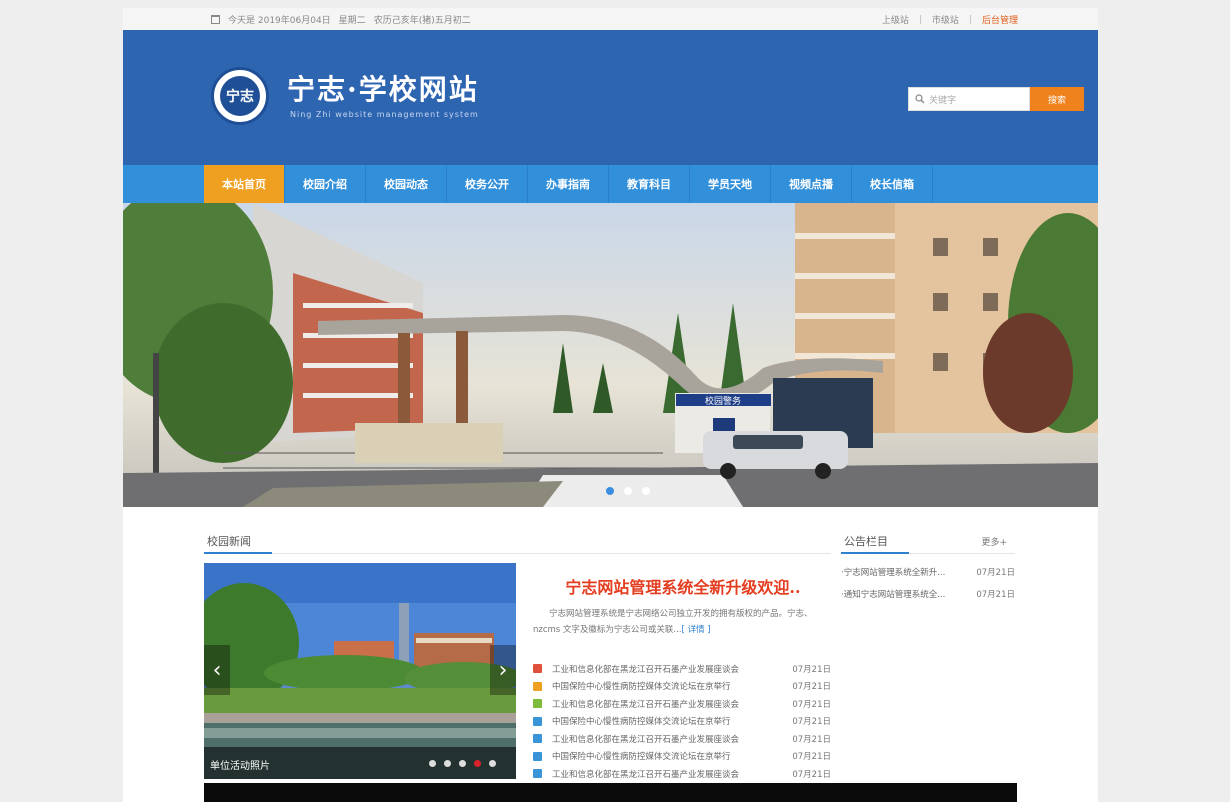 This screenshot has width=1230, height=802. Describe the element at coordinates (244, 184) in the screenshot. I see `nav-item-home: 本站首页` at that location.